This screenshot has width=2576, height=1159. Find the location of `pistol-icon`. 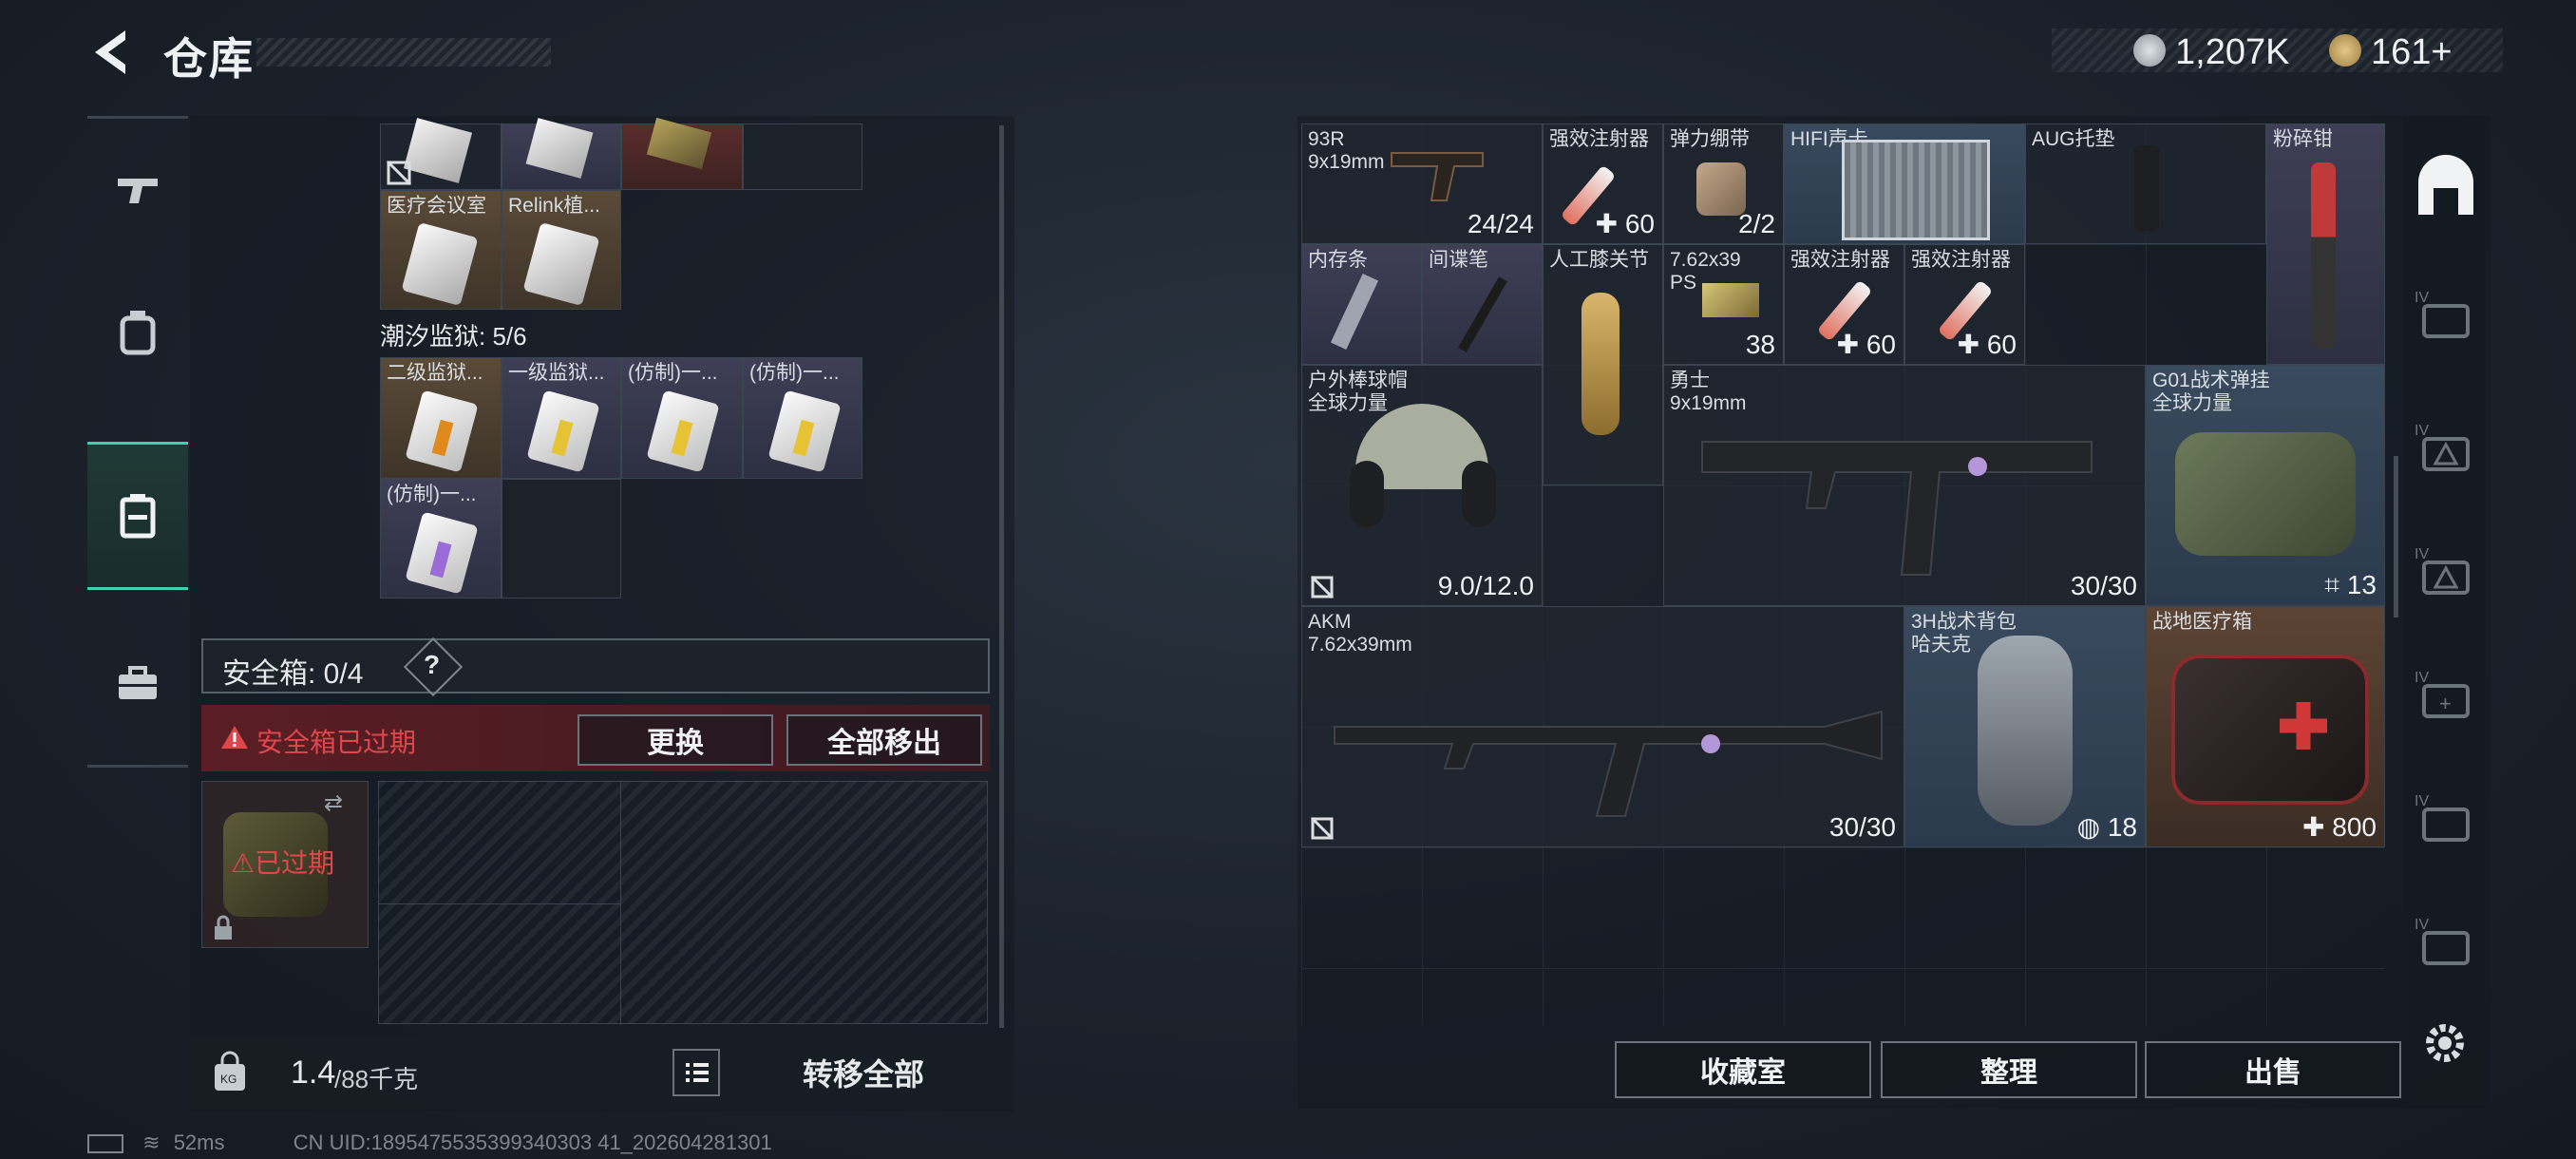

pistol-icon is located at coordinates (1437, 176).